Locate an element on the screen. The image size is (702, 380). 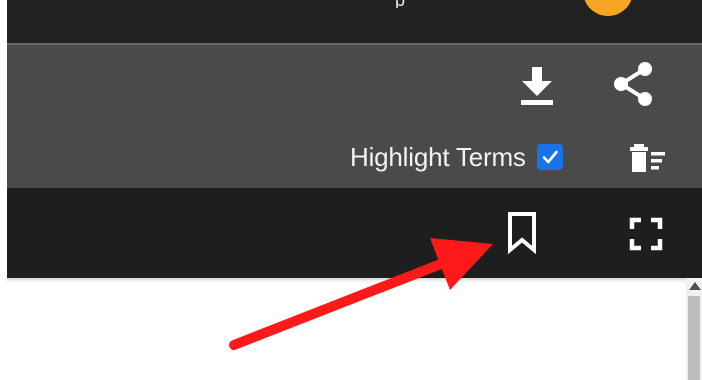
highlight-terms-control: Highlight Terms is located at coordinates (456, 157).